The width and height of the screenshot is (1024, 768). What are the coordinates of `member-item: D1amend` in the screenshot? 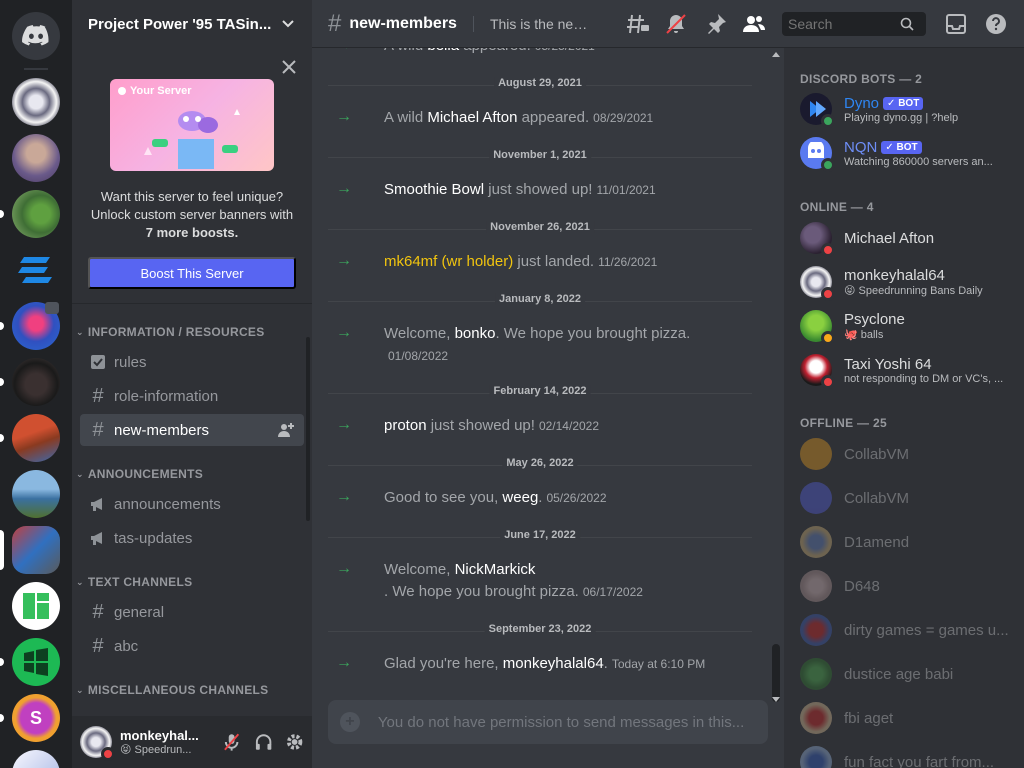 It's located at (904, 542).